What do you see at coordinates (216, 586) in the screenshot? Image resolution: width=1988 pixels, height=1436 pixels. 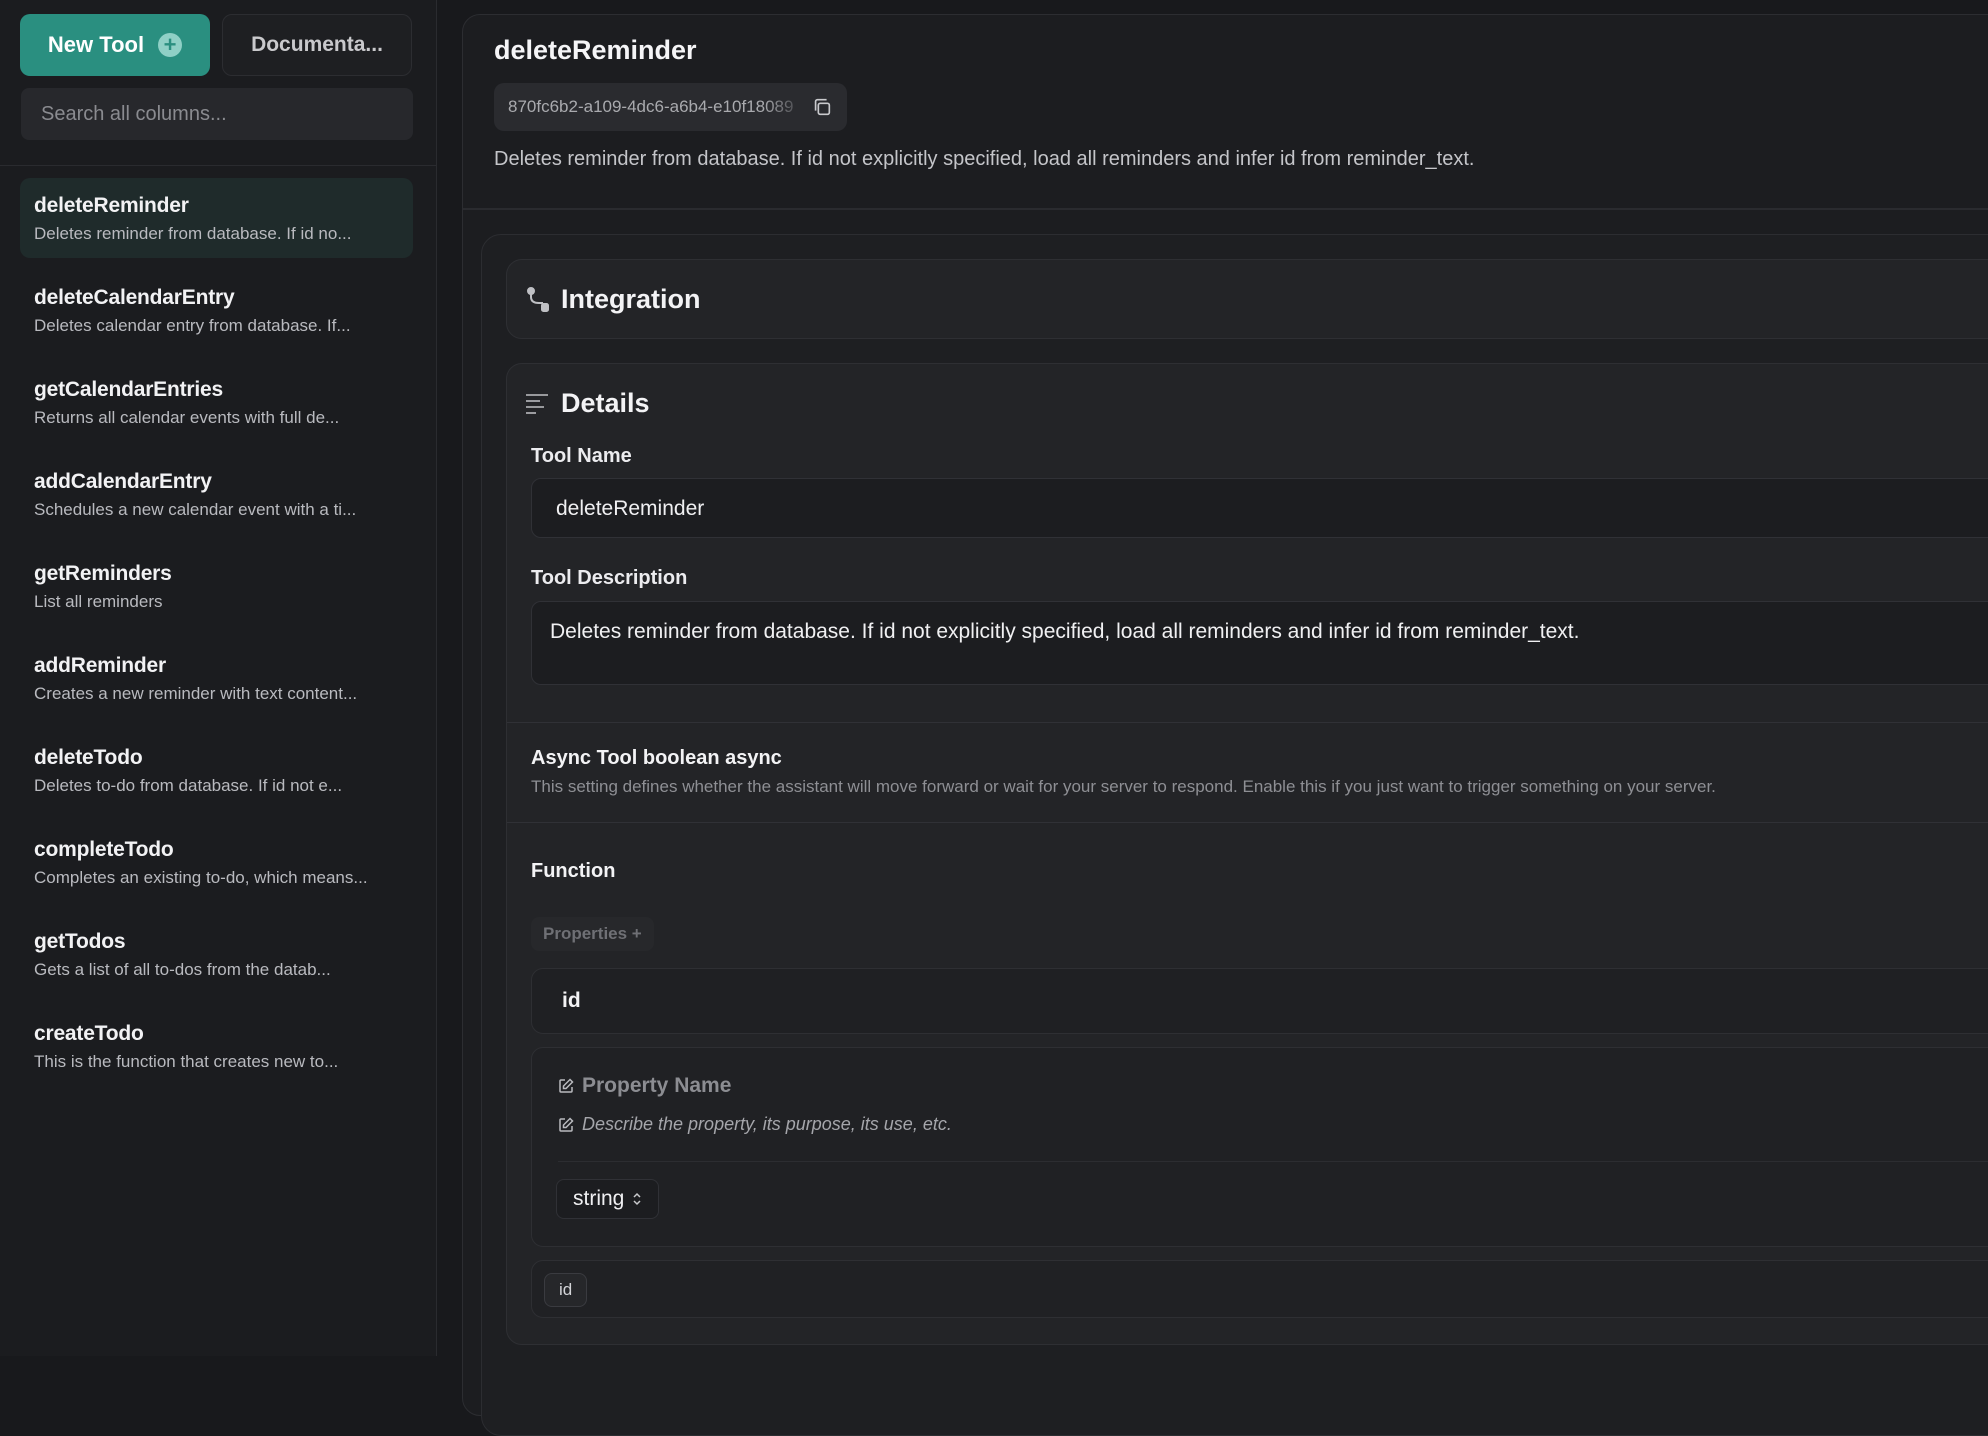 I see `tool-list-item: getReminders List all reminders` at bounding box center [216, 586].